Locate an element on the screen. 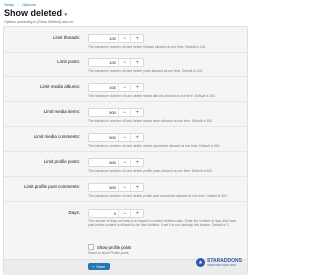 This screenshot has width=320, height=277. checkbox-help: Select to show Profile posts. is located at coordinates (109, 253).